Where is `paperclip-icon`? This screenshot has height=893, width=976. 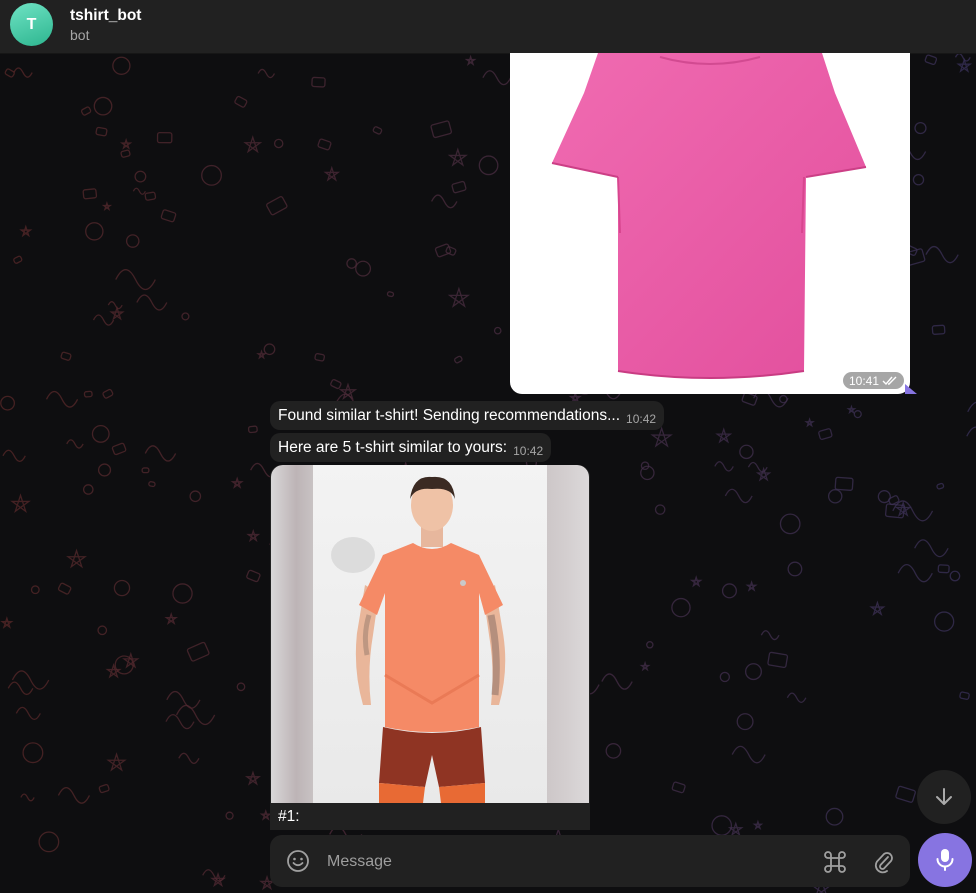
paperclip-icon is located at coordinates (884, 862).